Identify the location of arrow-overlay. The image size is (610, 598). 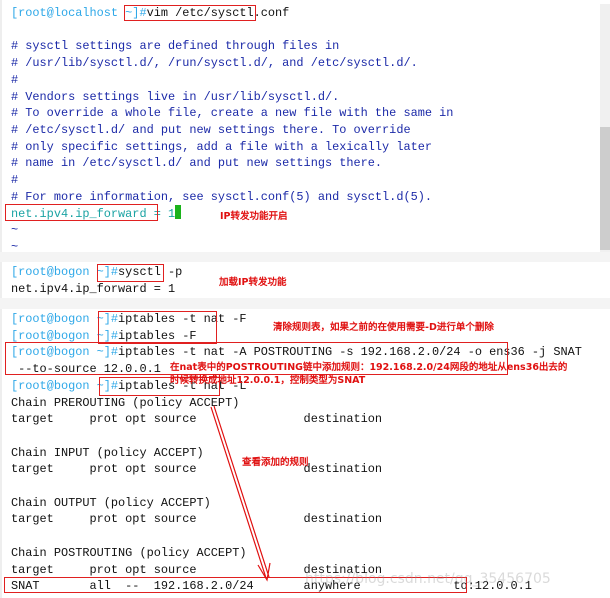
(240, 493).